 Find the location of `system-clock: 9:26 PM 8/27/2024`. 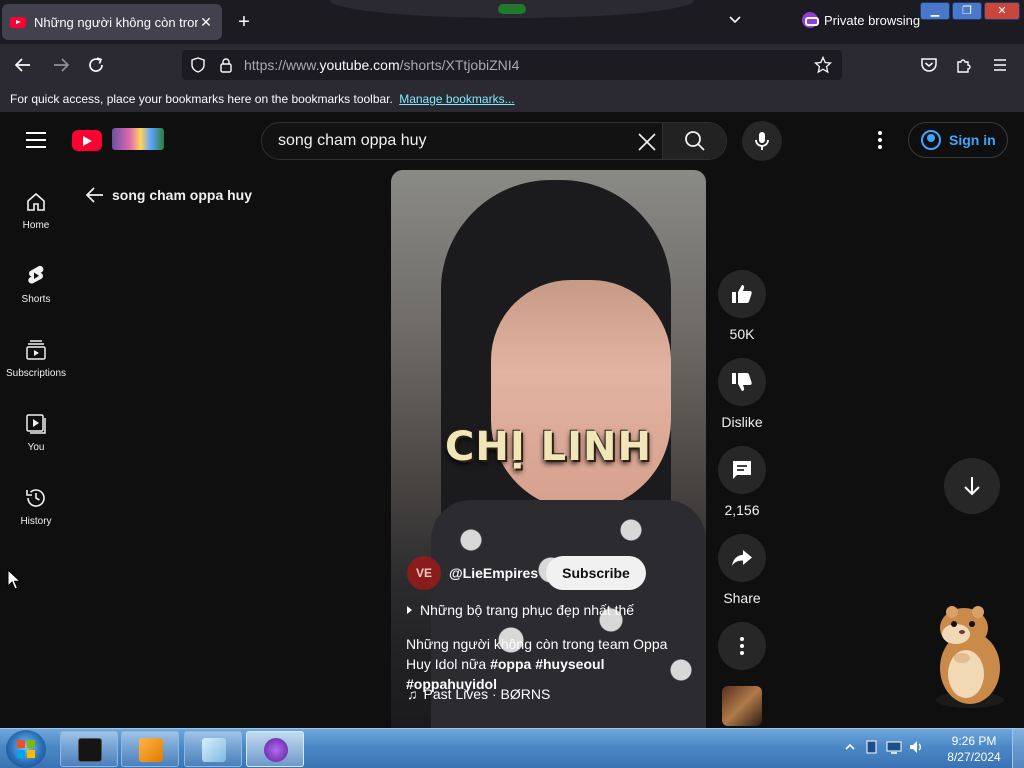

system-clock: 9:26 PM 8/27/2024 is located at coordinates (974, 749).